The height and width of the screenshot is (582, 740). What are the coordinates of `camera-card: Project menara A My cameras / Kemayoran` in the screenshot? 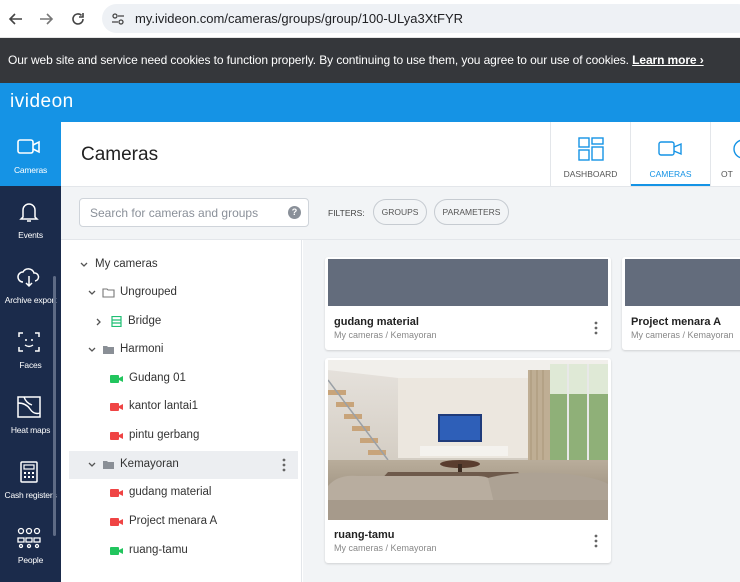 It's located at (681, 303).